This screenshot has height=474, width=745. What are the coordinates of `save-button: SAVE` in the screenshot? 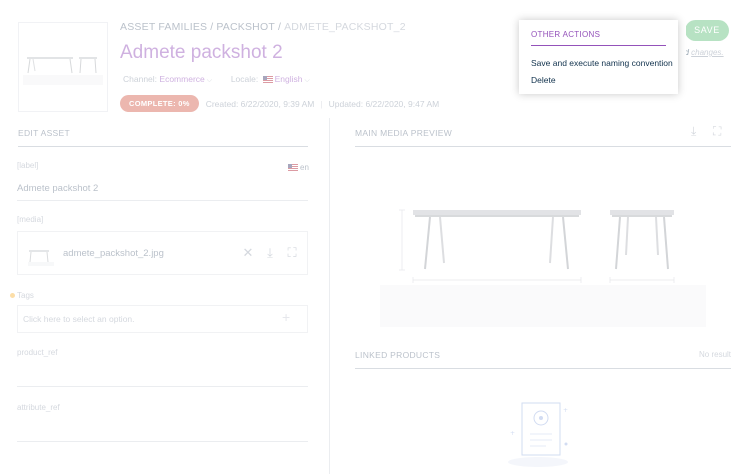 It's located at (707, 30).